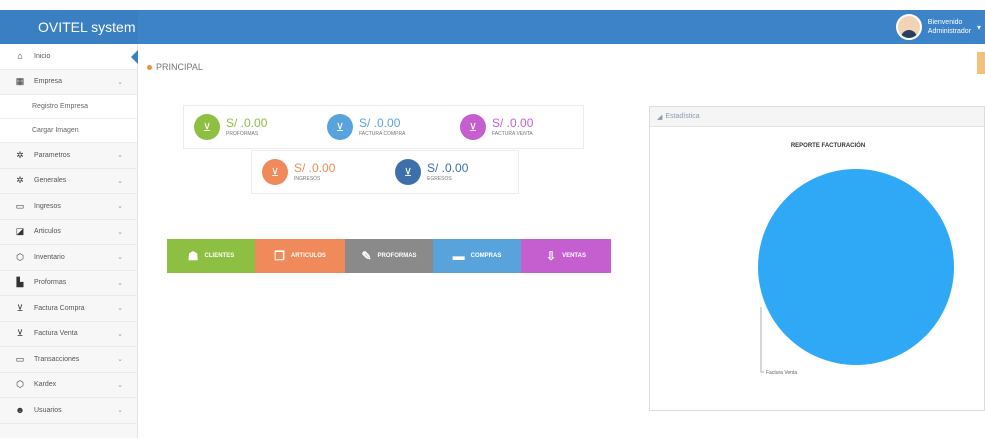  Describe the element at coordinates (20, 205) in the screenshot. I see `monitor-icon: ▭` at that location.